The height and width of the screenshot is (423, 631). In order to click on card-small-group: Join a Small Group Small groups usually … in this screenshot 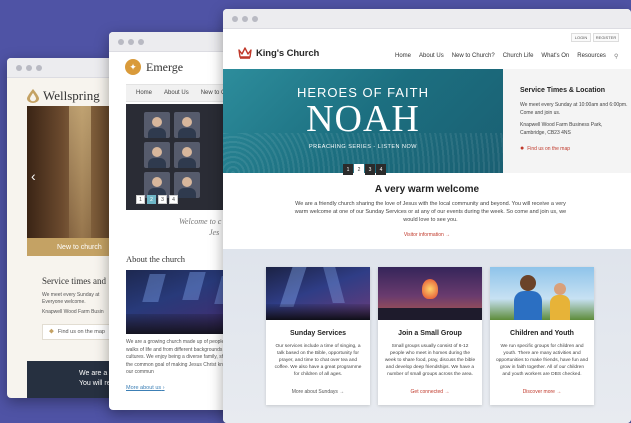, I will do `click(430, 336)`.